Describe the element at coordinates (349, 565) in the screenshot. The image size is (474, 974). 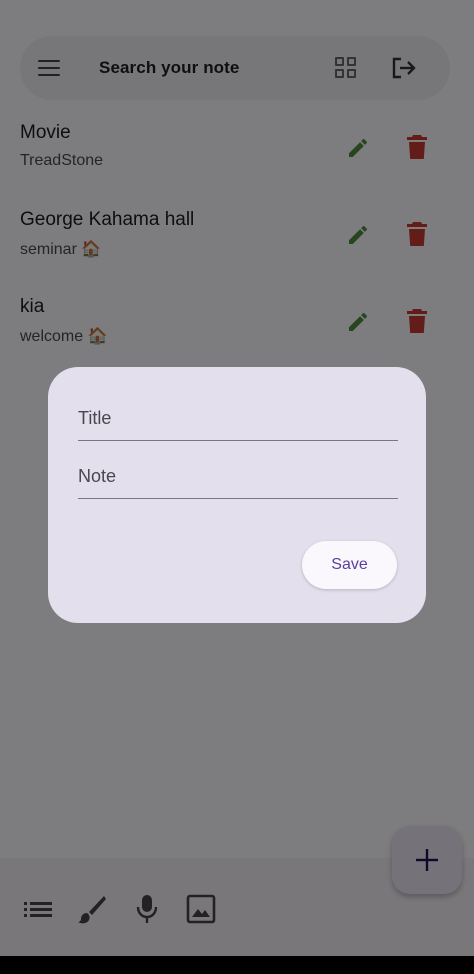
I see `save-button: Save` at that location.